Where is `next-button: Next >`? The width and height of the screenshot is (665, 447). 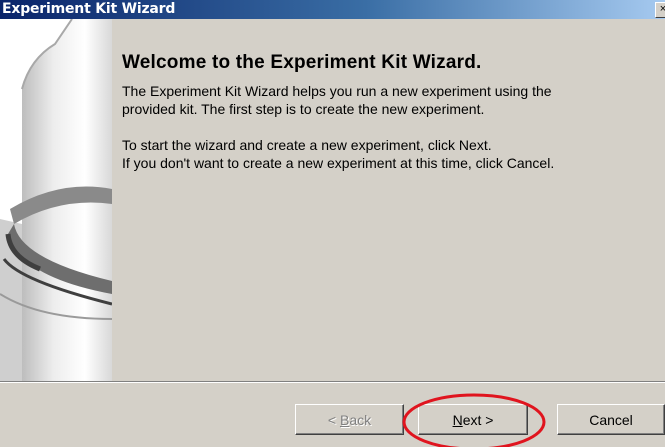 next-button: Next > is located at coordinates (473, 419).